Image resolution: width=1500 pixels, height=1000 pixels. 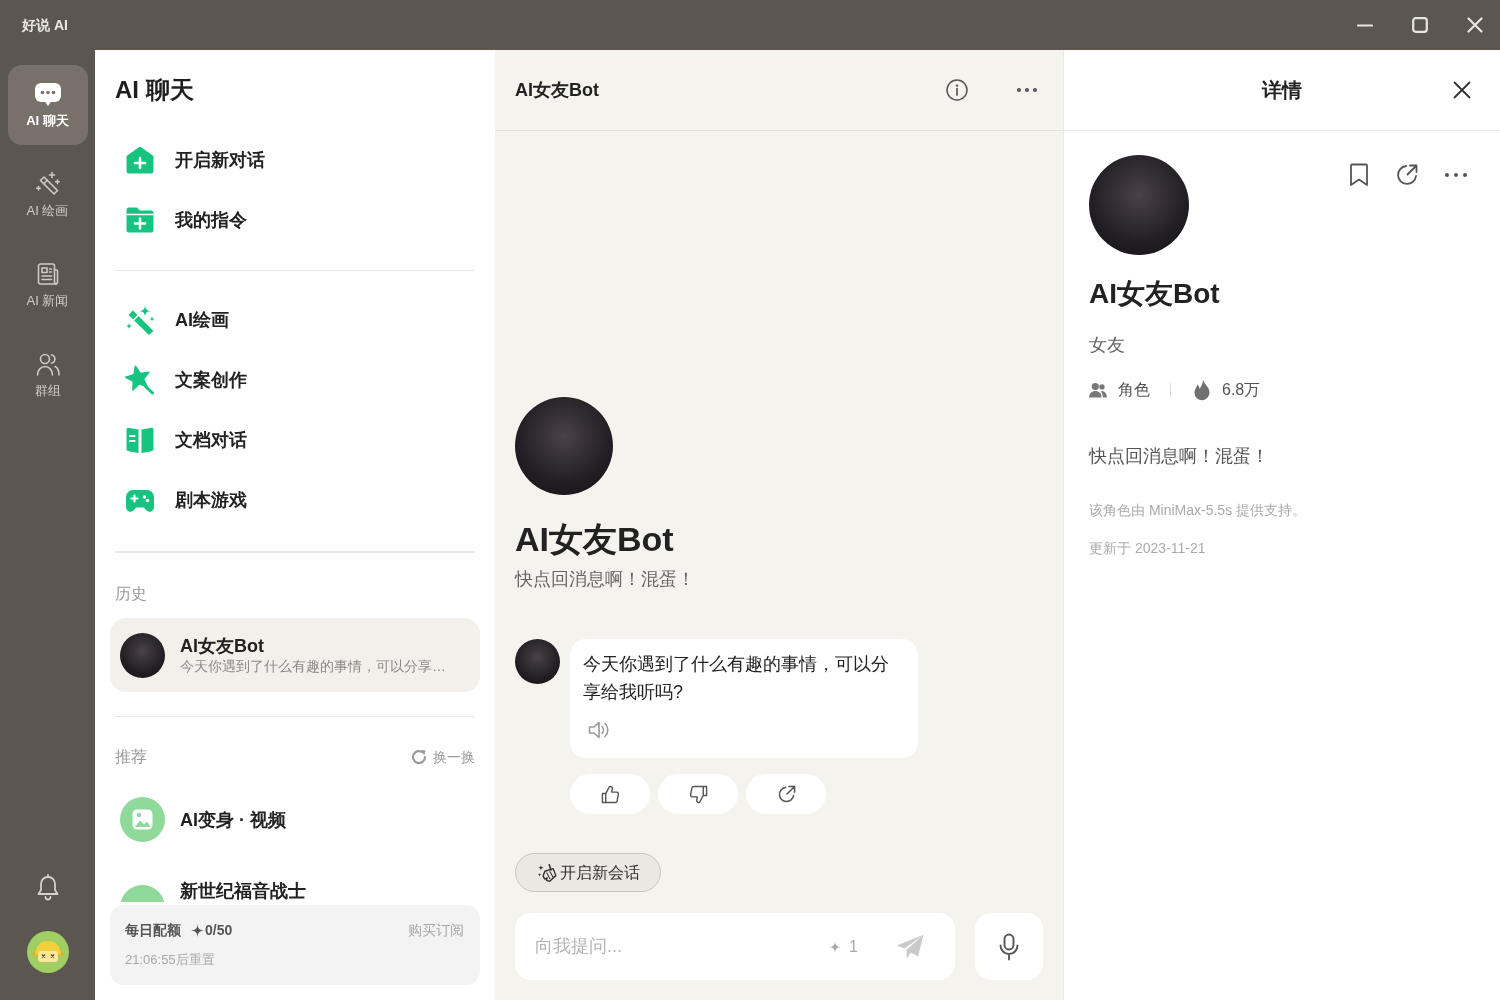 What do you see at coordinates (1179, 456) in the screenshot?
I see `description-text: 快点回消息啊！混蛋！` at bounding box center [1179, 456].